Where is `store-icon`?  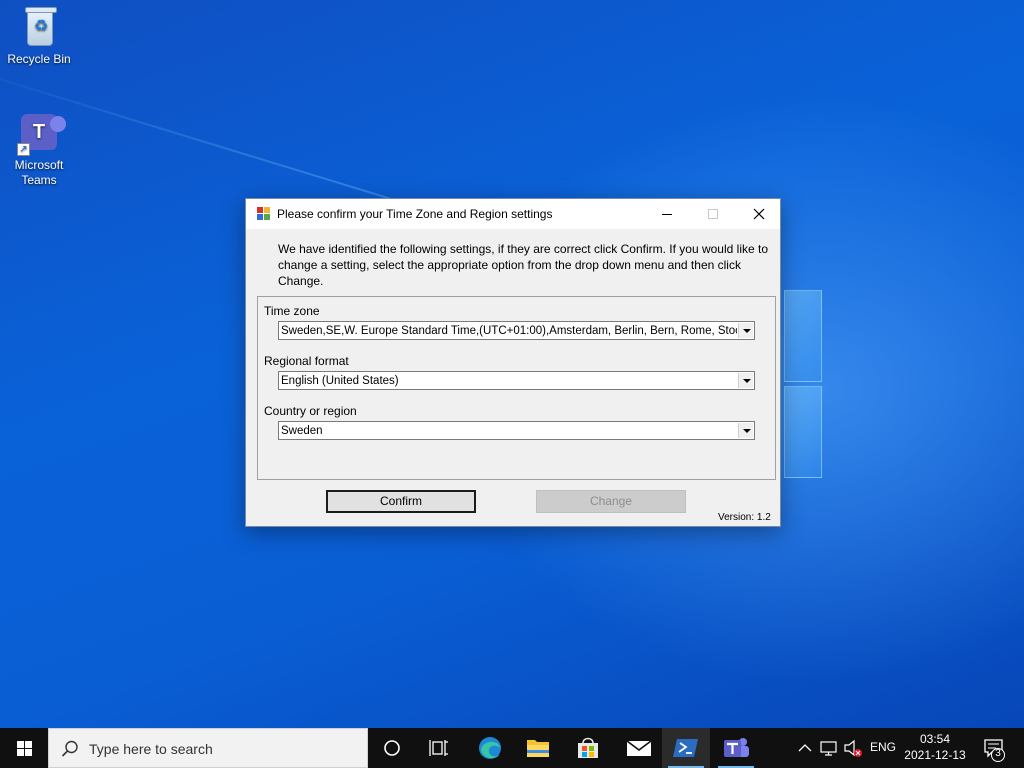
store-icon is located at coordinates (588, 747).